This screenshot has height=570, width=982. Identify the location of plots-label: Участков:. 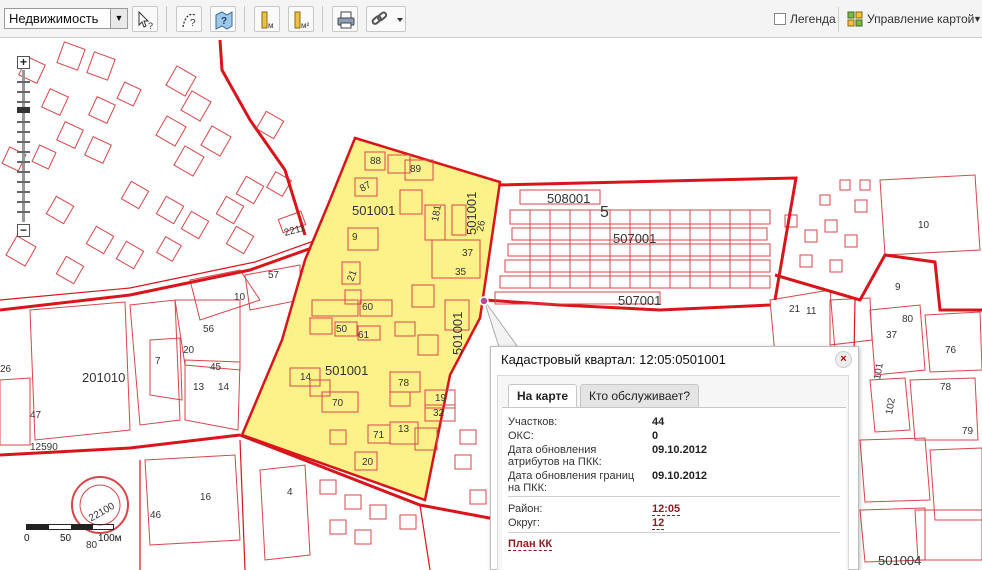
(533, 422).